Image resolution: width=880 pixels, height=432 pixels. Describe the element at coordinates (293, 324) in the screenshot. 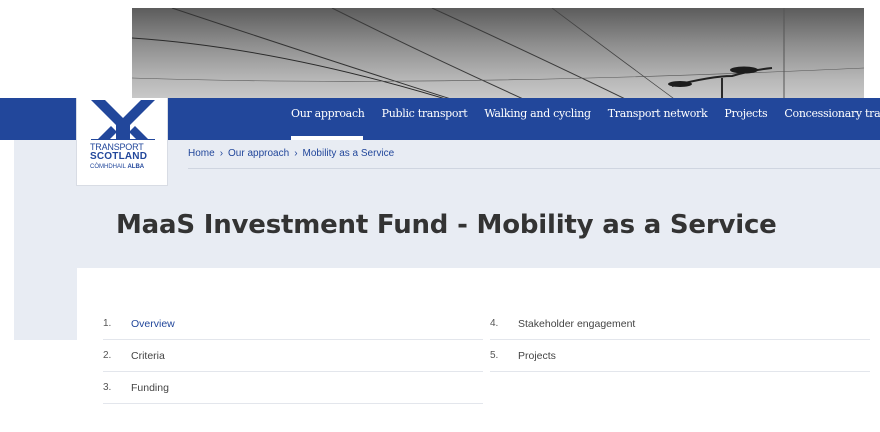

I see `contents-item: 1. Overview` at that location.